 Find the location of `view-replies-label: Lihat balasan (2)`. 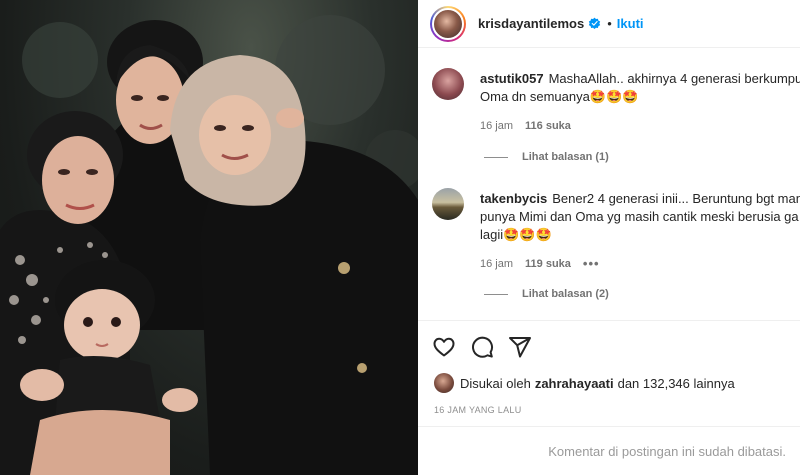

view-replies-label: Lihat balasan (2) is located at coordinates (565, 294).